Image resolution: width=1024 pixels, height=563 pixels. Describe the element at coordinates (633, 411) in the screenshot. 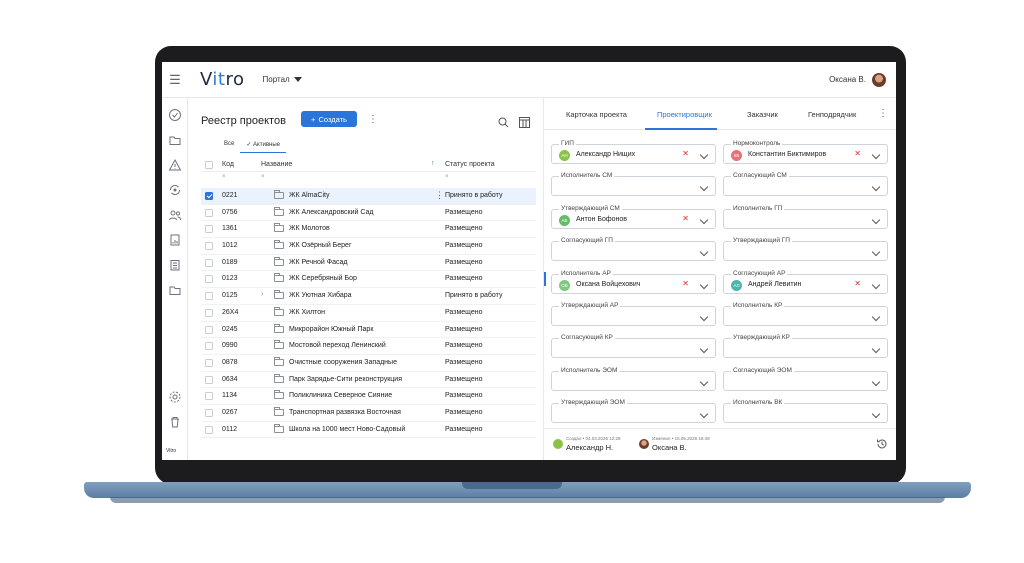

I see `role-select: Утверждающий ЭОМ` at that location.